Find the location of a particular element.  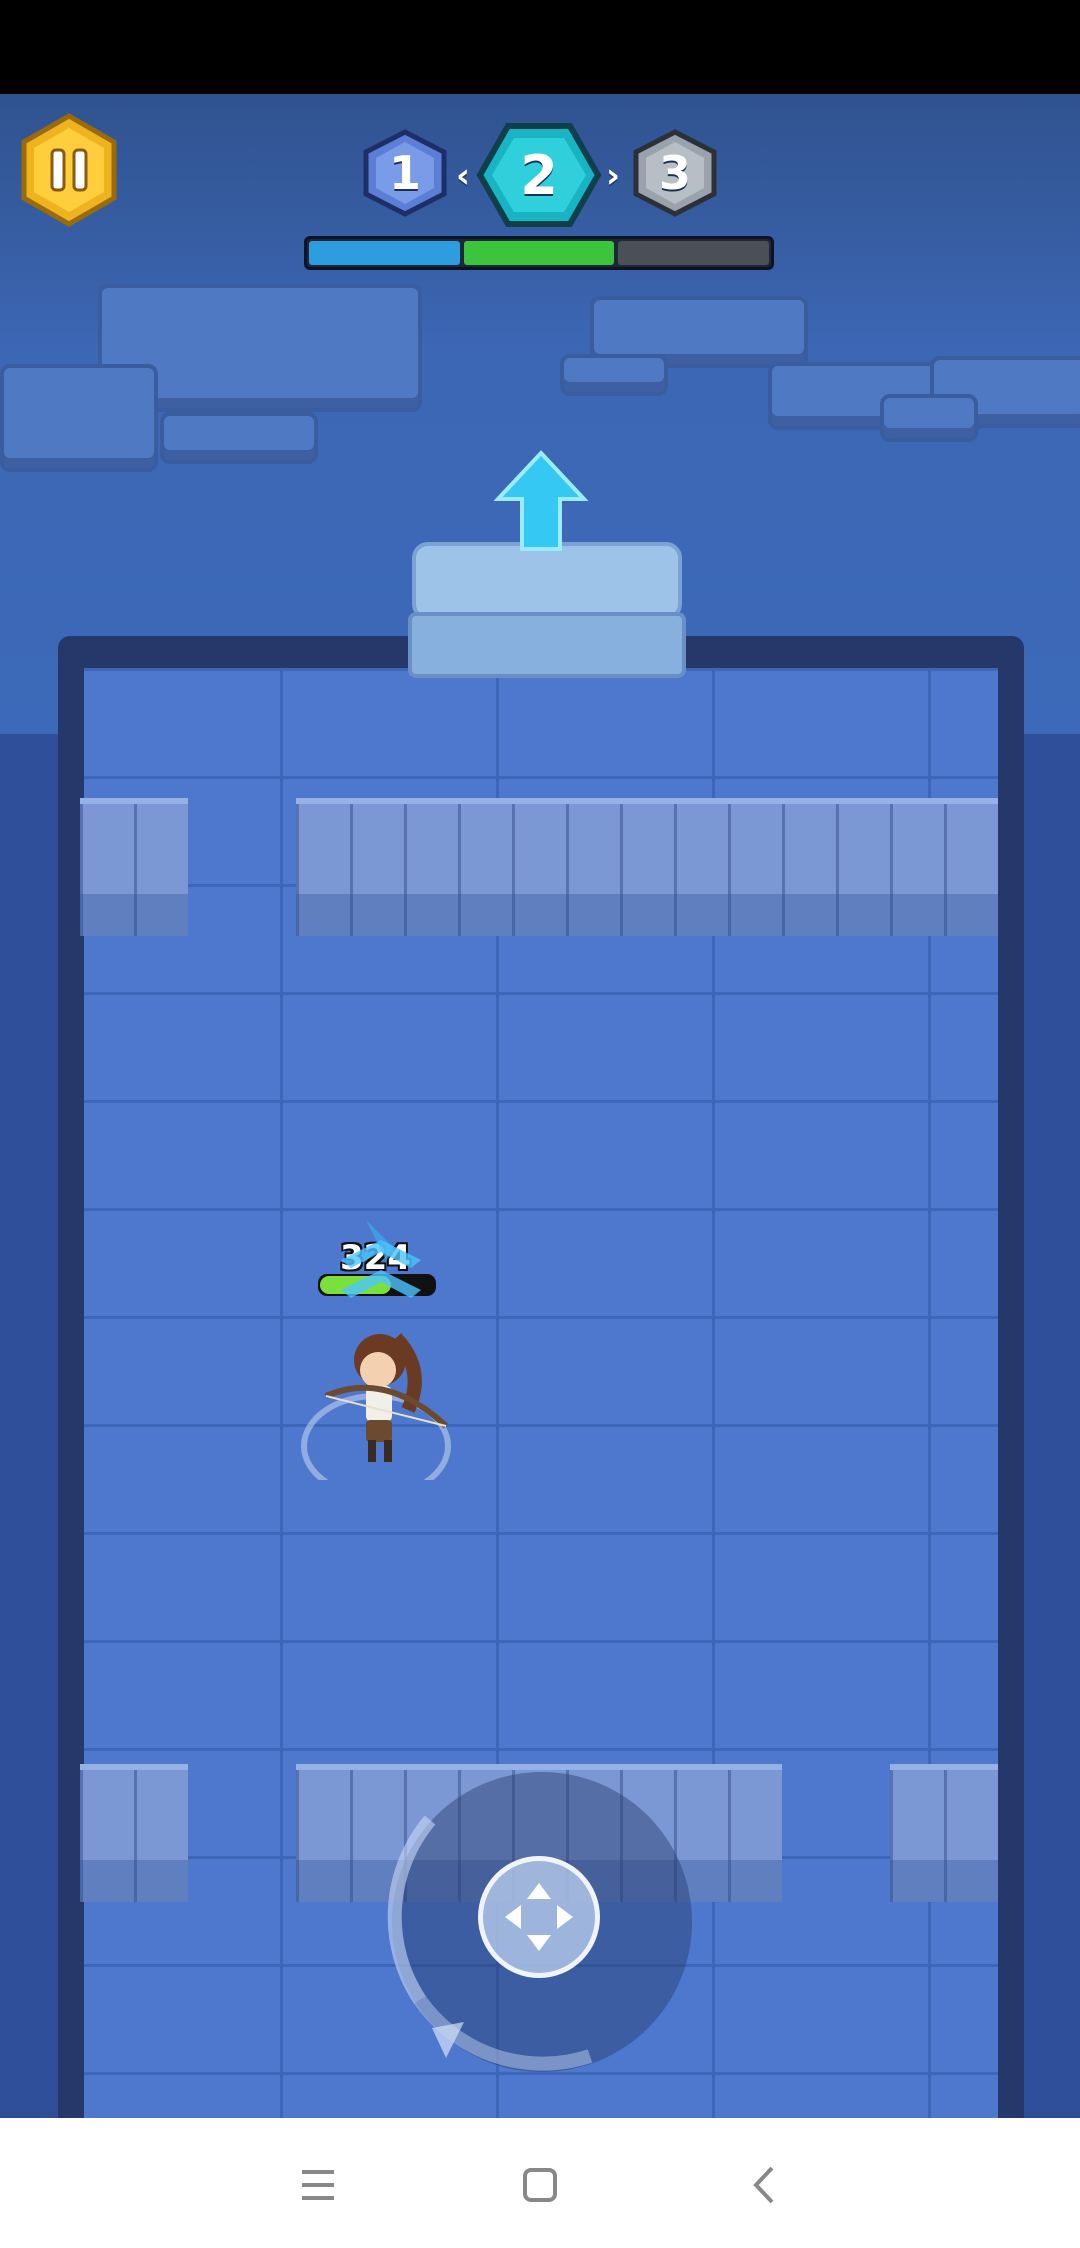

joystick-icon is located at coordinates (539, 1917).